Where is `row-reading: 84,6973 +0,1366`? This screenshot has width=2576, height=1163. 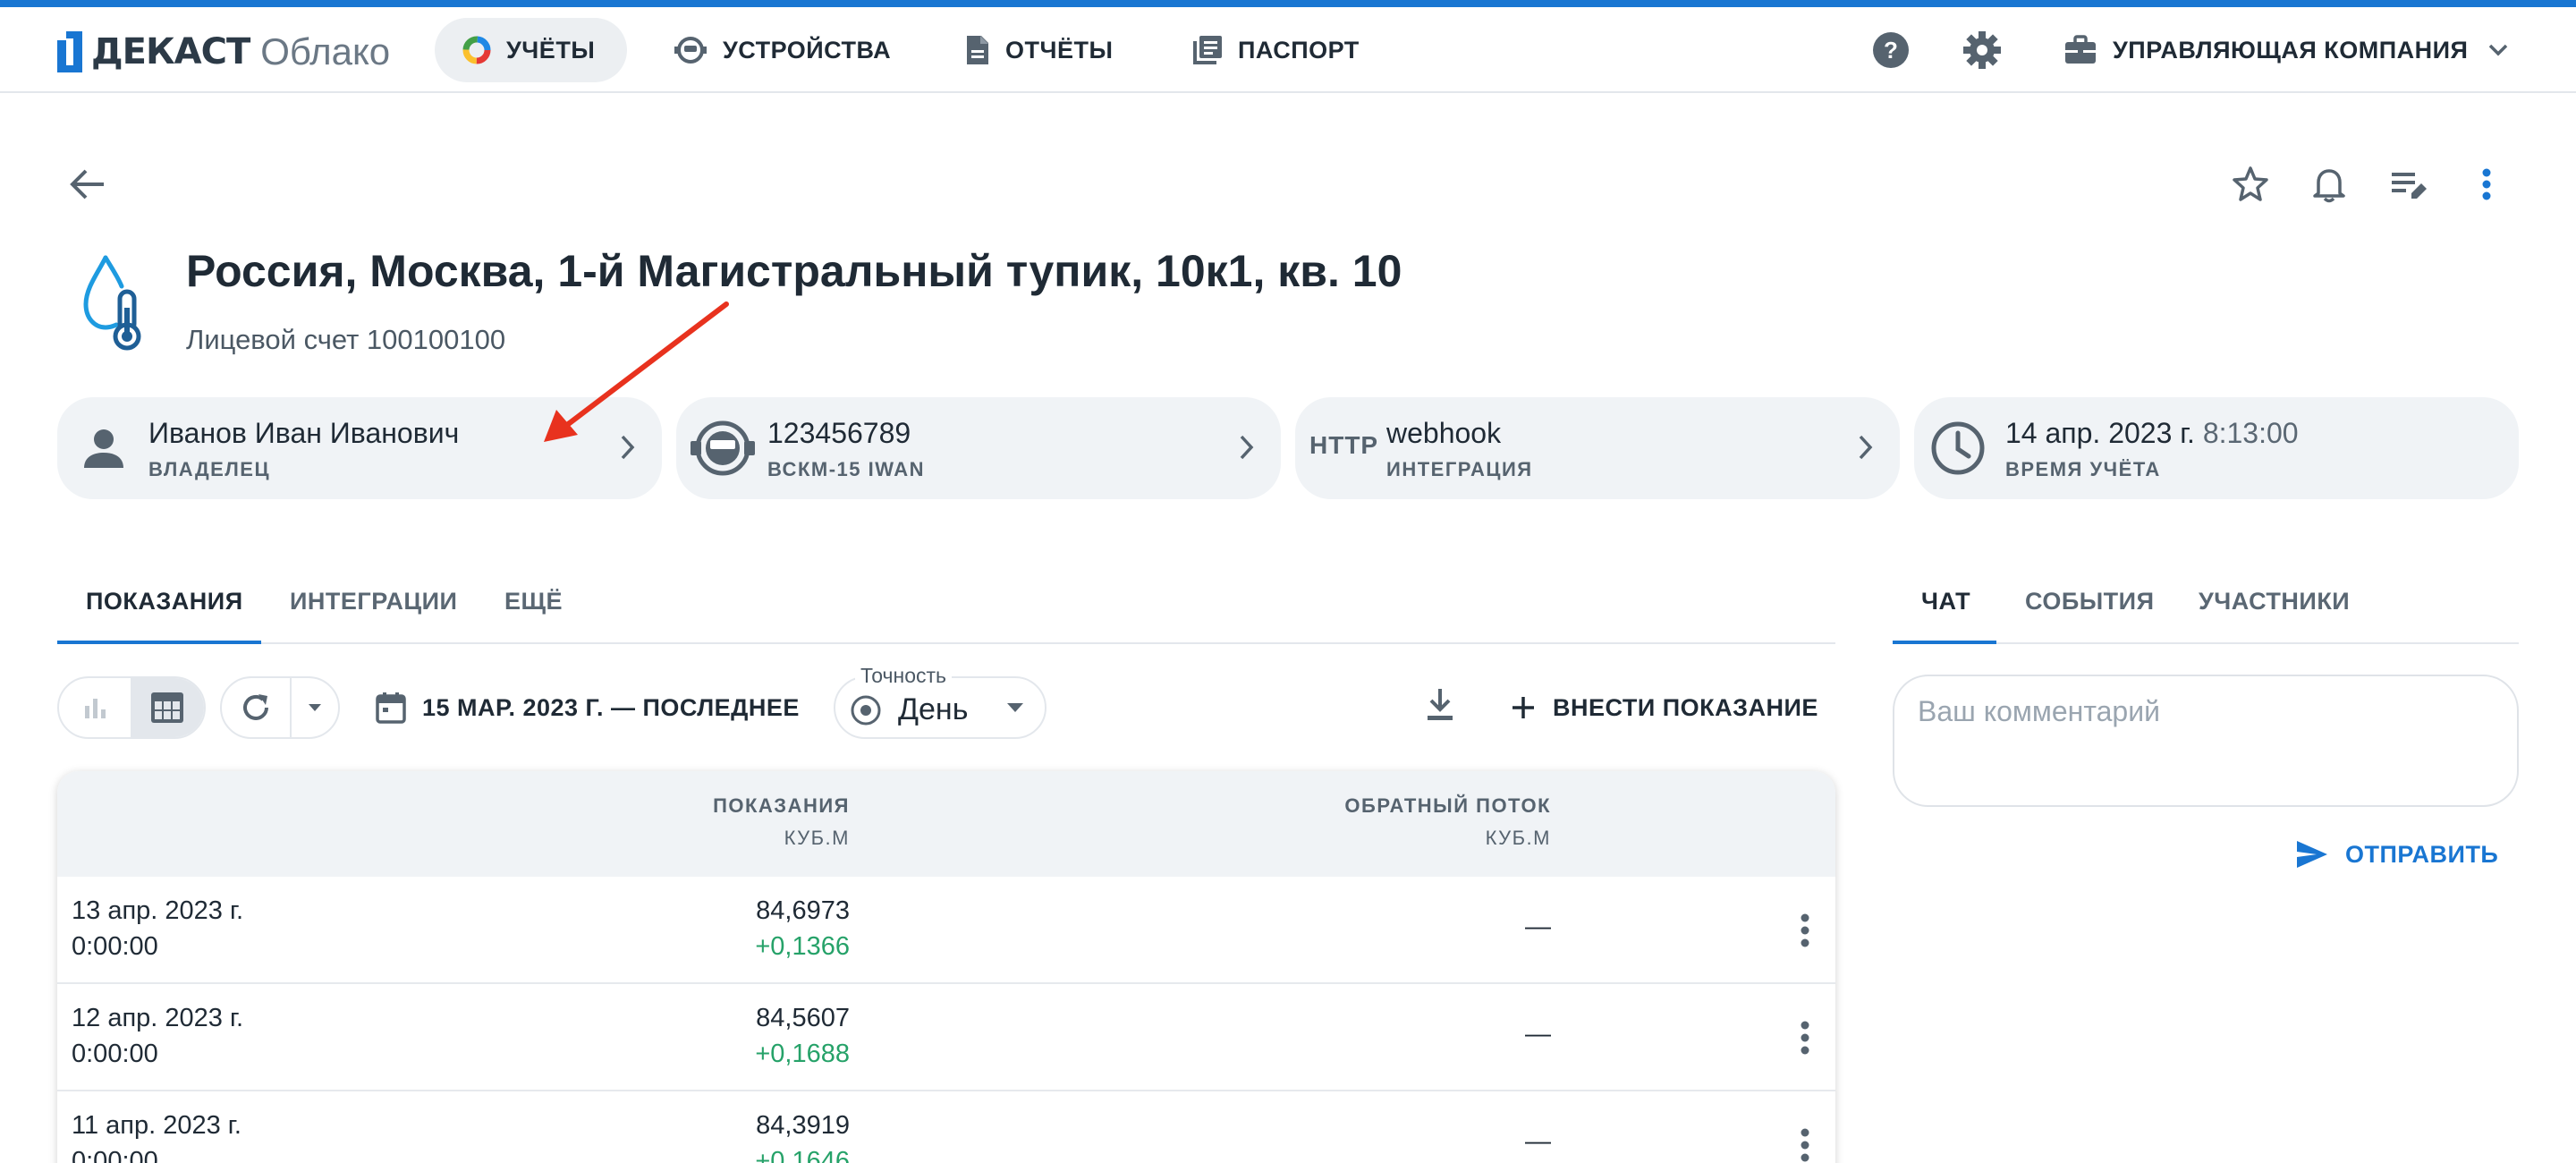 row-reading: 84,6973 +0,1366 is located at coordinates (802, 928).